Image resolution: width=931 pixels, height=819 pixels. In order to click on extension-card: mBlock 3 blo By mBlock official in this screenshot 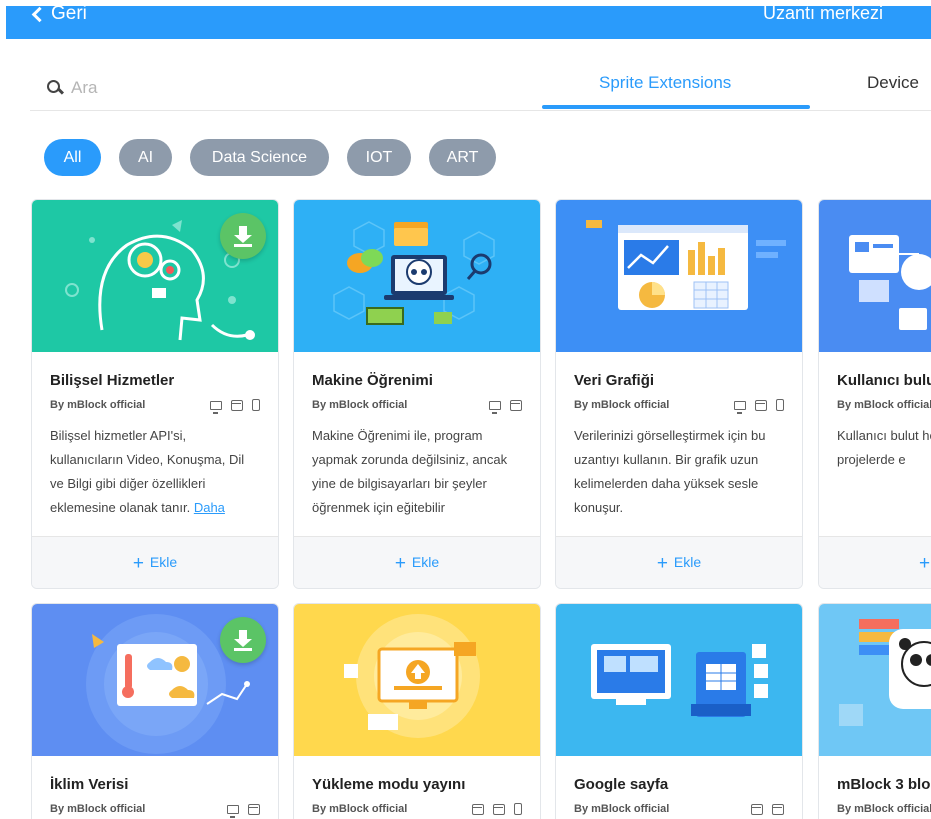, I will do `click(874, 711)`.